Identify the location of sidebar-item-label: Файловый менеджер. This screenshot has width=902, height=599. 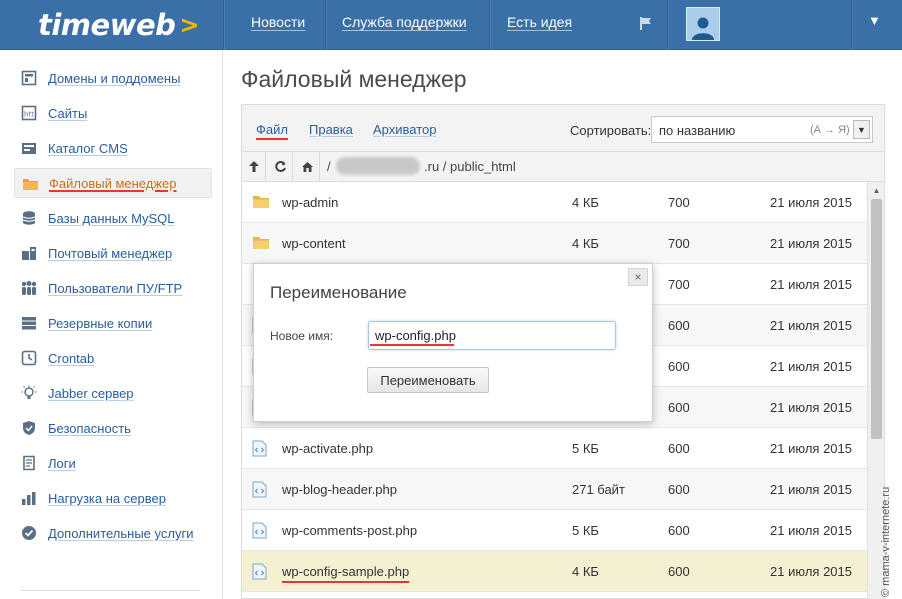
(113, 183).